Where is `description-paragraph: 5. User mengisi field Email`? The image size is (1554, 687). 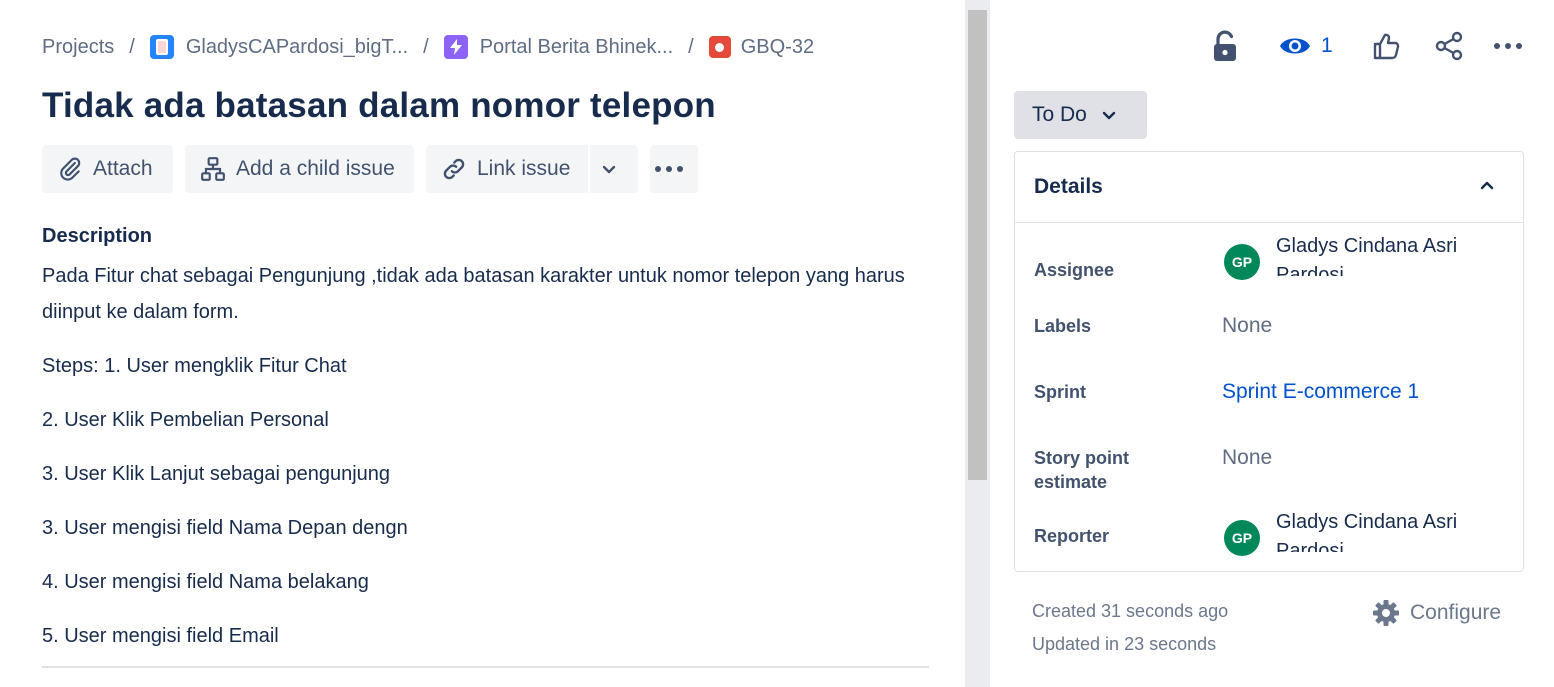
description-paragraph: 5. User mengisi field Email is located at coordinates (160, 636).